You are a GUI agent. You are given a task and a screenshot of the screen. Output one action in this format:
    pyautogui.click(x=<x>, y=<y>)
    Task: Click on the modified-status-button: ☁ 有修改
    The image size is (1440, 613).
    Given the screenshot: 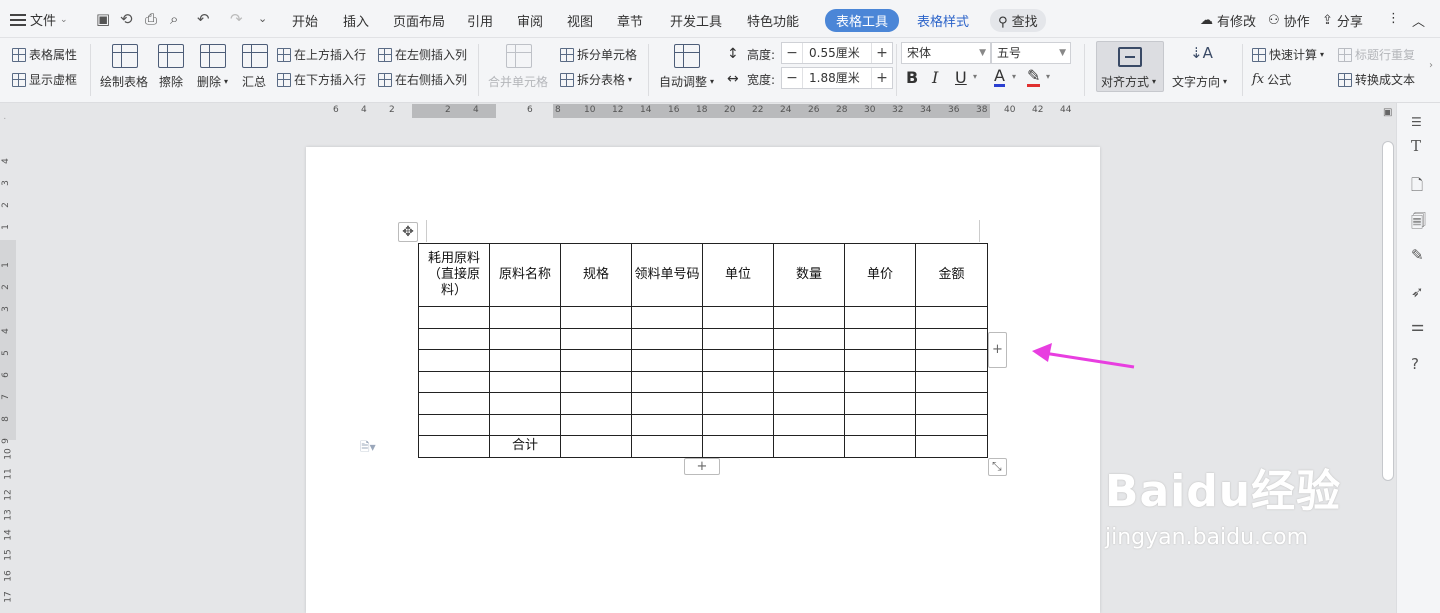 What is the action you would take?
    pyautogui.click(x=1228, y=20)
    